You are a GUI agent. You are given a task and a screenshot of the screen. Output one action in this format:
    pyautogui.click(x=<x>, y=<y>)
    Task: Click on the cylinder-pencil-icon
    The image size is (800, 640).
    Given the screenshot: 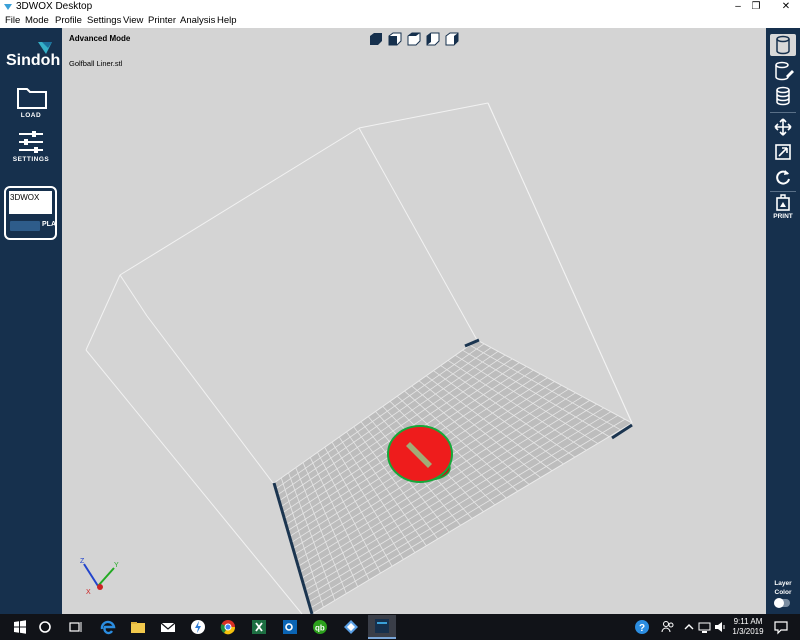 What is the action you would take?
    pyautogui.click(x=784, y=71)
    